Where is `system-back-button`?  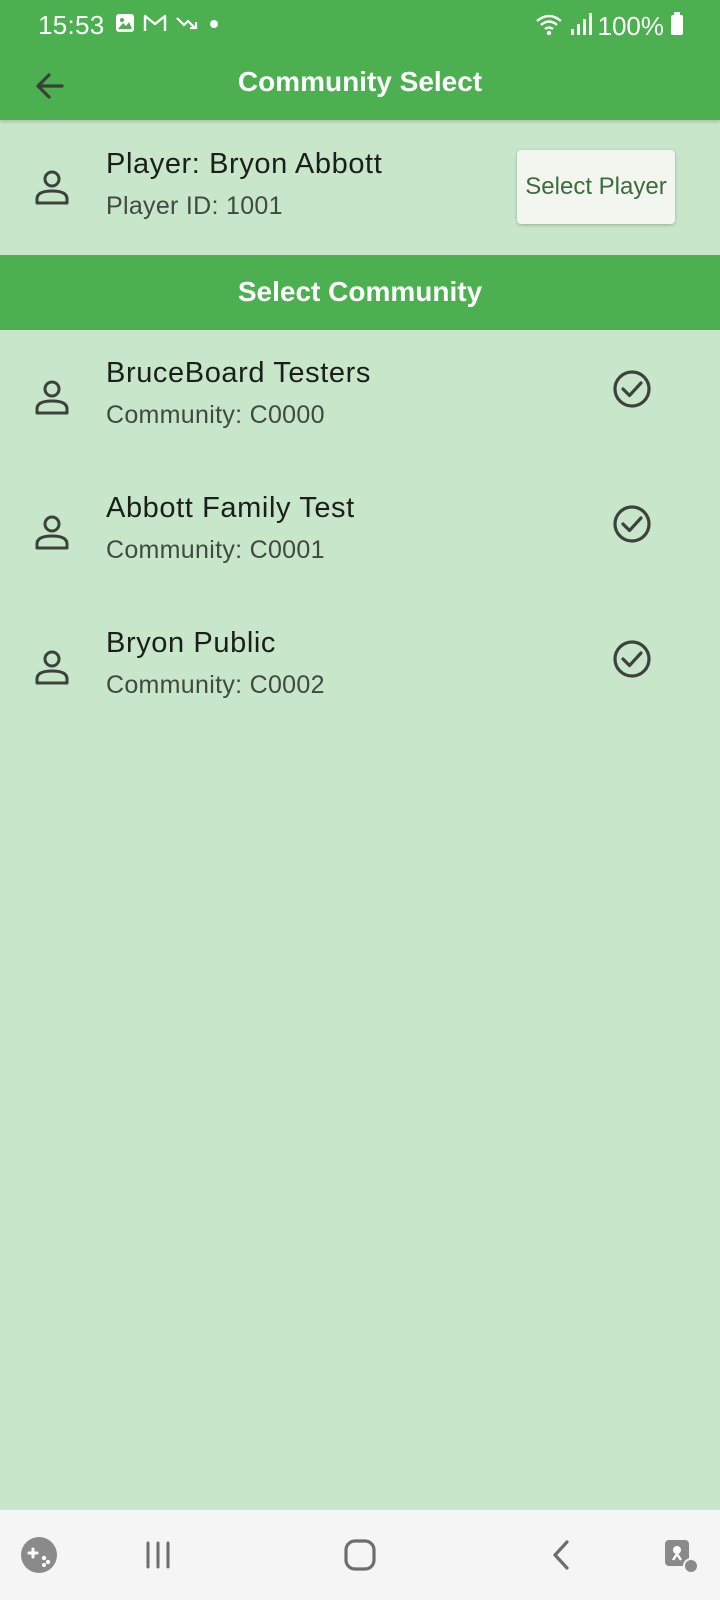
system-back-button is located at coordinates (562, 1555).